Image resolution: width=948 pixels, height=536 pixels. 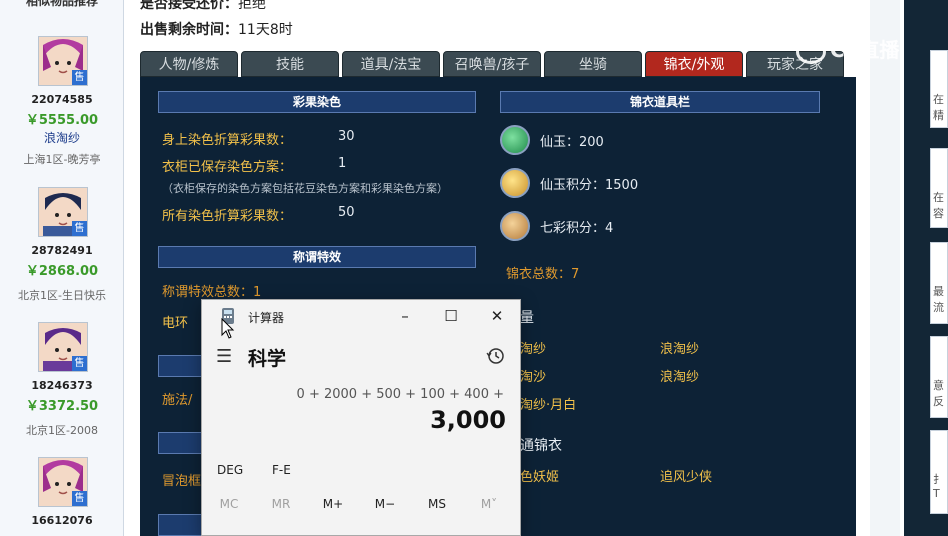 What do you see at coordinates (189, 6) in the screenshot?
I see `bargain-label: 是否接受还价：` at bounding box center [189, 6].